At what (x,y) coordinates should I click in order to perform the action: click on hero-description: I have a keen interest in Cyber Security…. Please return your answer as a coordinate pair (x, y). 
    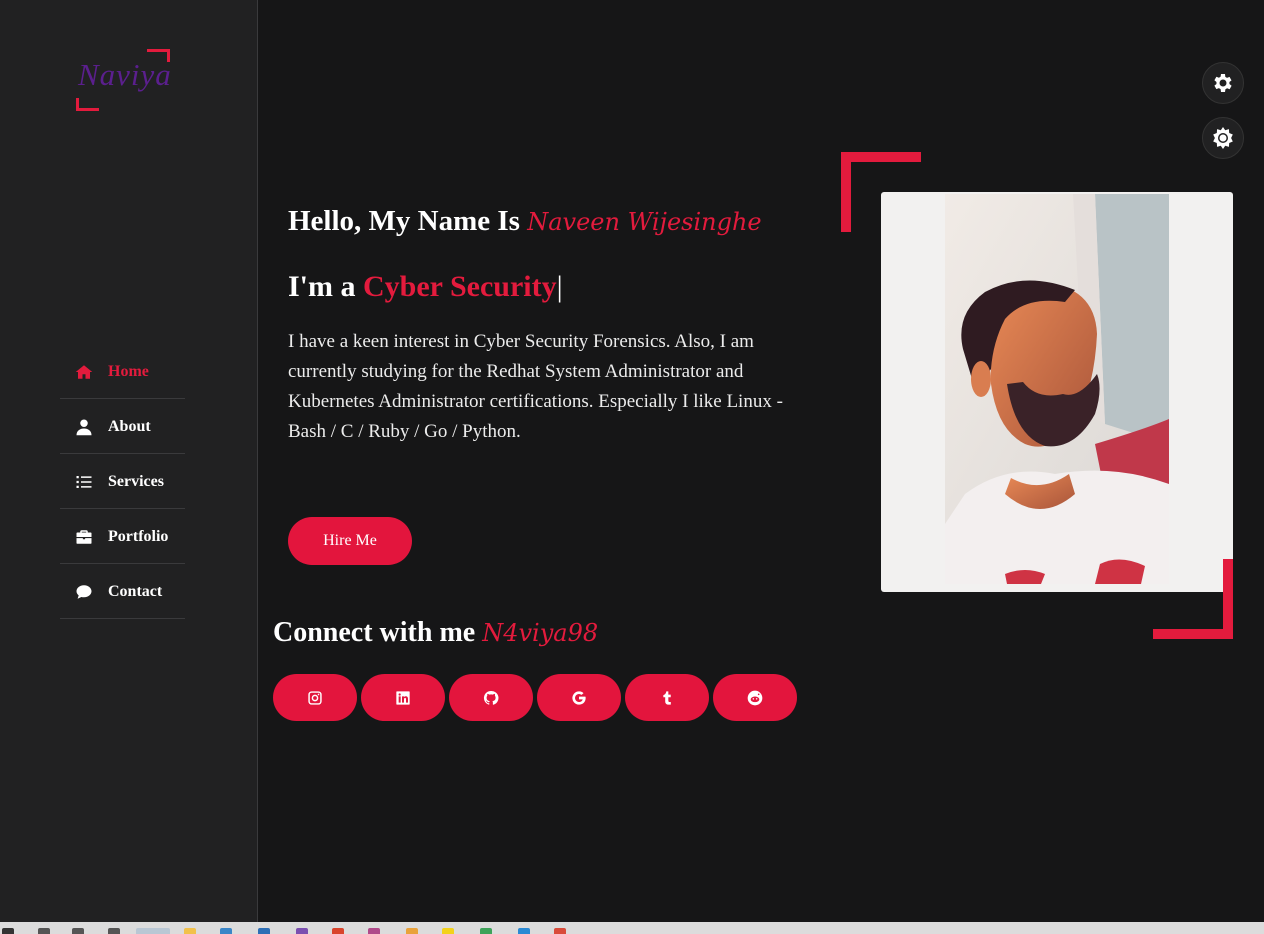
    Looking at the image, I should click on (535, 386).